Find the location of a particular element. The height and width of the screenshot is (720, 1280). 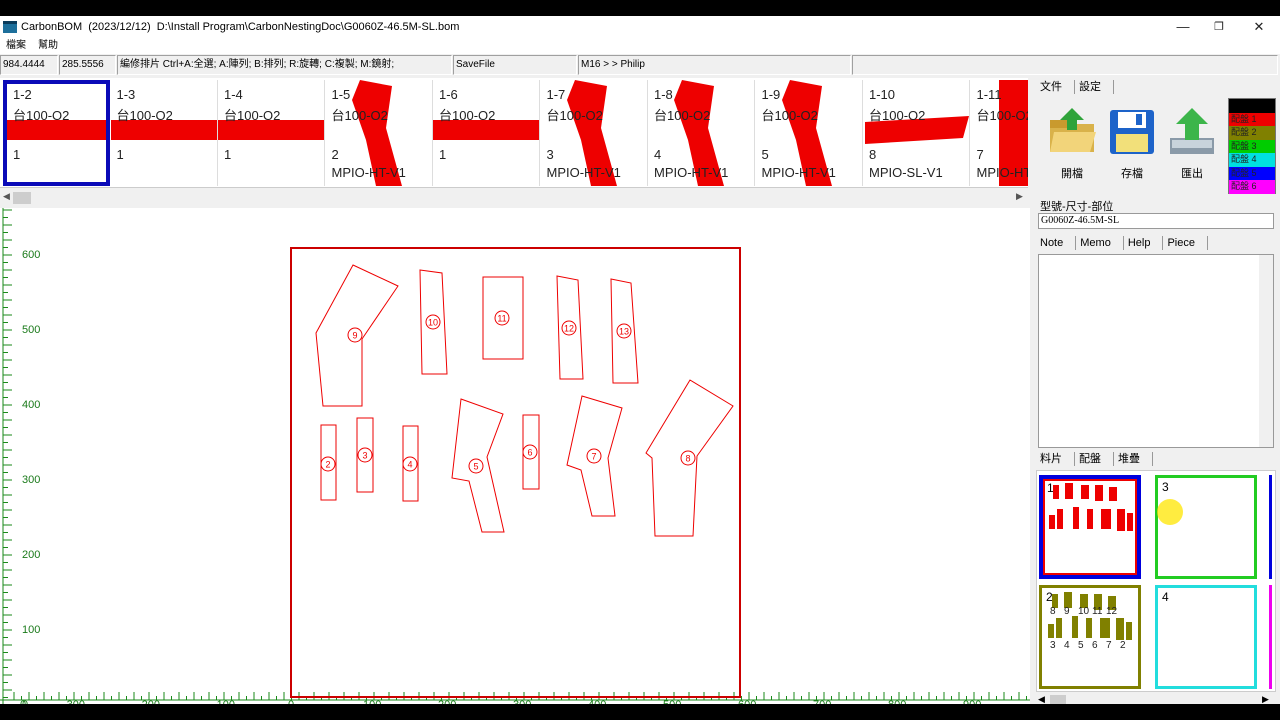

plate-color-list: 配盤 1 配盤 2 配盤 3 配盤 4 配盤 5 配盤 6 is located at coordinates (1252, 146).